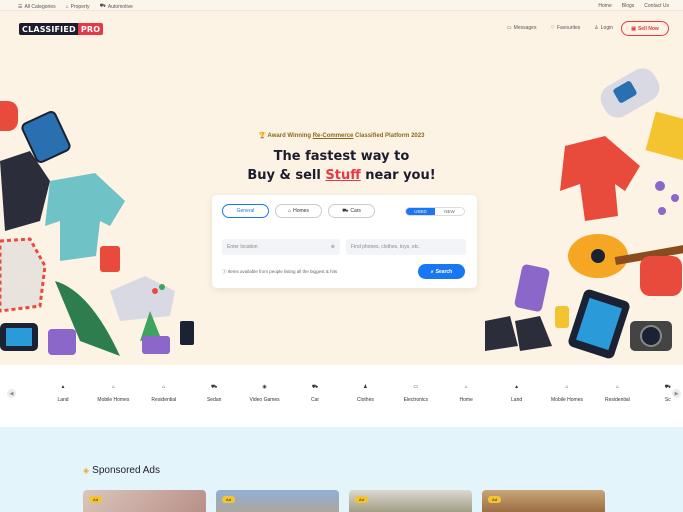  Describe the element at coordinates (187, 333) in the screenshot. I see `ipod-illustration` at that location.